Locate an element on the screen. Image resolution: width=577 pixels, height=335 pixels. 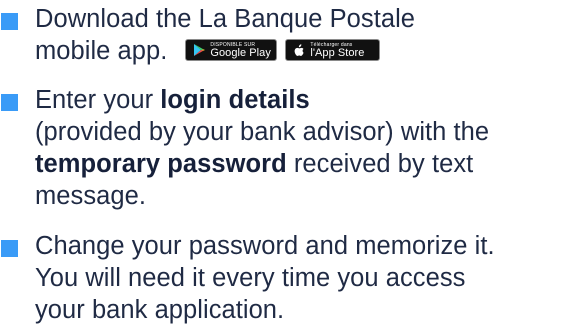
google-play-badge: DISPONIBLE SUR Google Play is located at coordinates (231, 50).